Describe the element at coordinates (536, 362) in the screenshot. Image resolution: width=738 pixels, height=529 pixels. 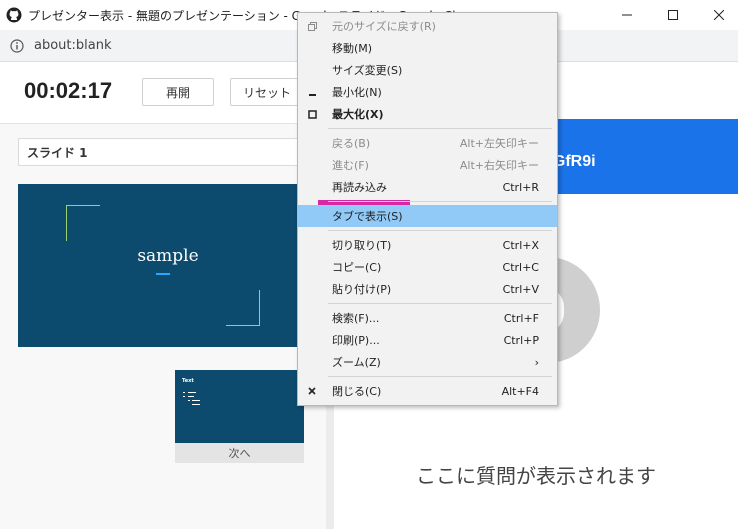
I see `chevron-right-icon: ›` at that location.